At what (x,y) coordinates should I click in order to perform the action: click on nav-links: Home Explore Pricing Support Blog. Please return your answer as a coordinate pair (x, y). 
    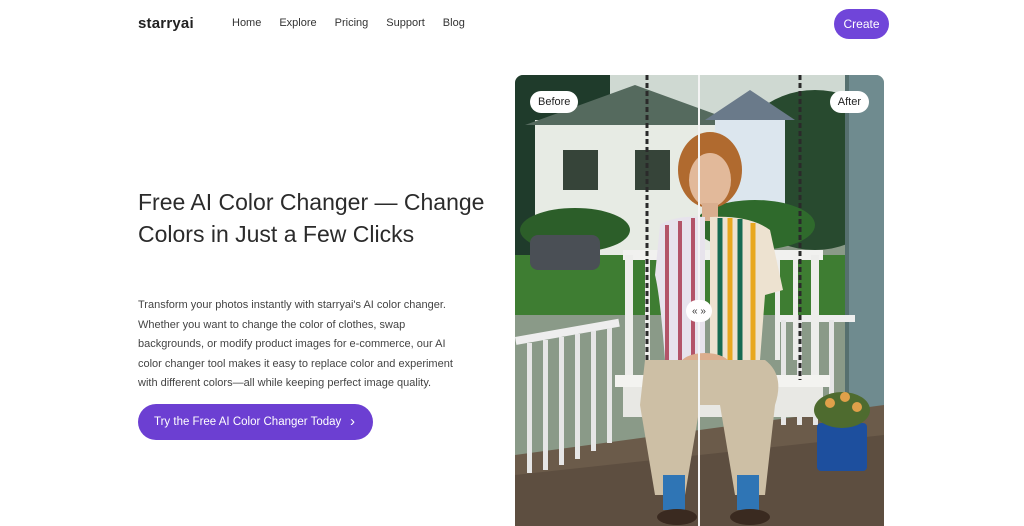
    Looking at the image, I should click on (357, 23).